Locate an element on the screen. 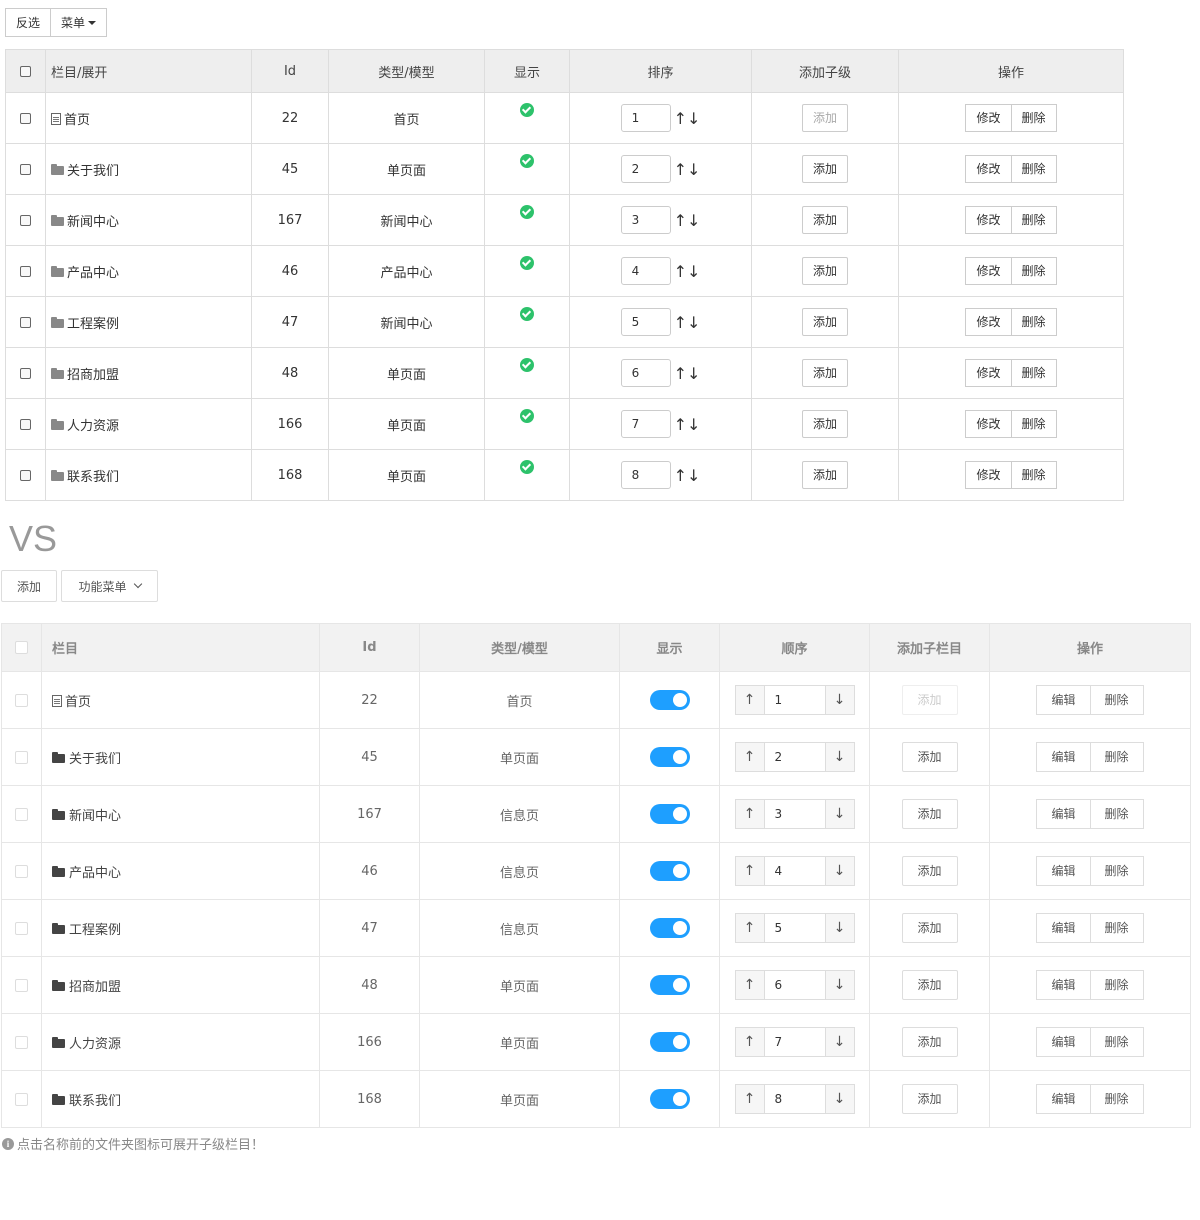 The image size is (1200, 1220). sort-input: 1 is located at coordinates (645, 118).